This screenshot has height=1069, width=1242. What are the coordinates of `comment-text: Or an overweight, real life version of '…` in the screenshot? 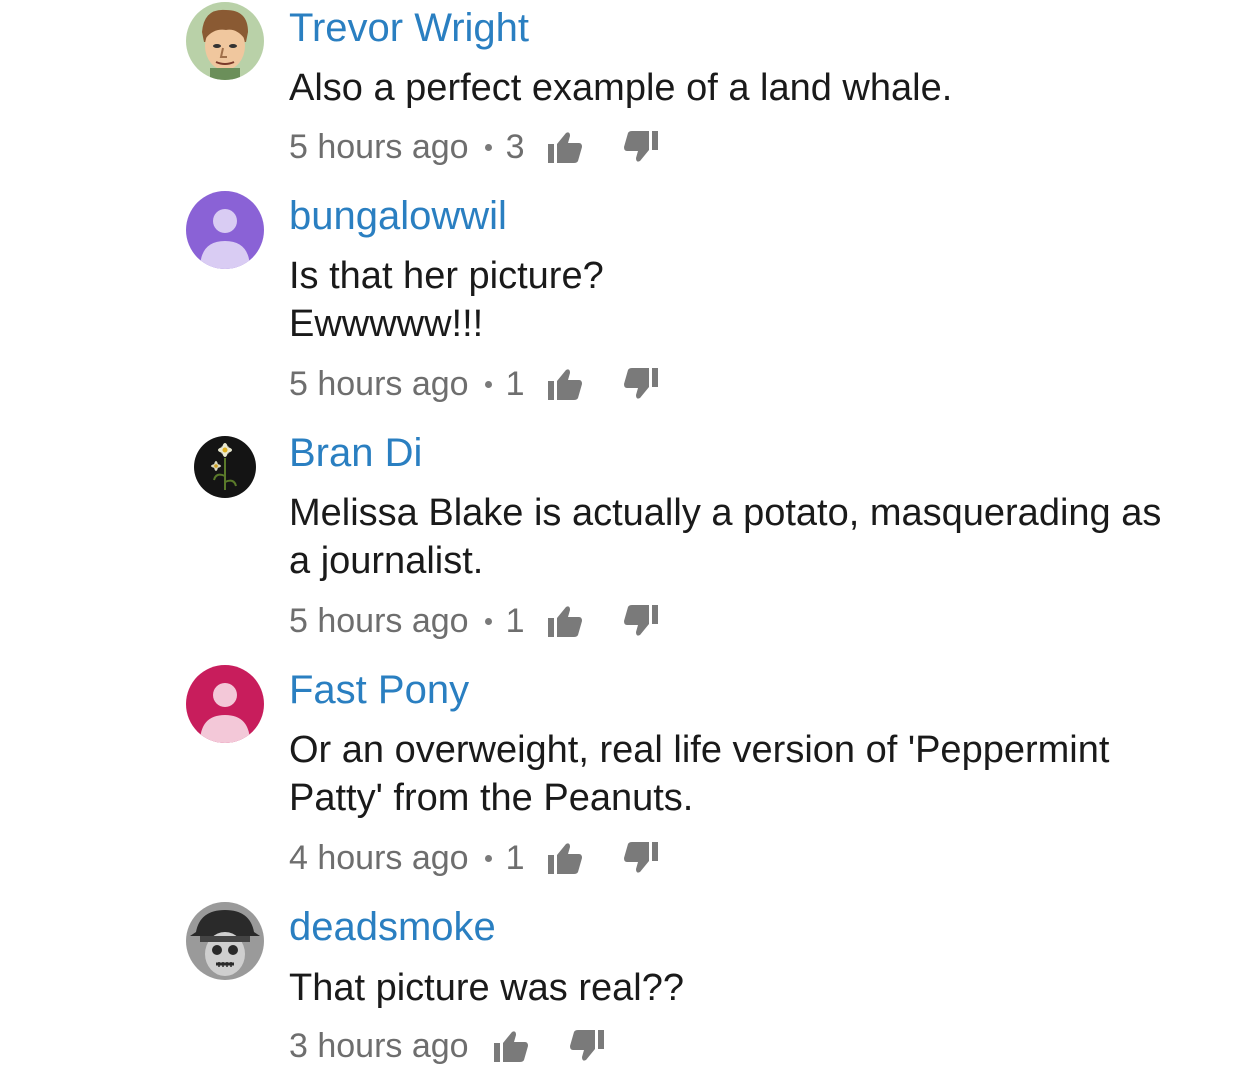 It's located at (749, 774).